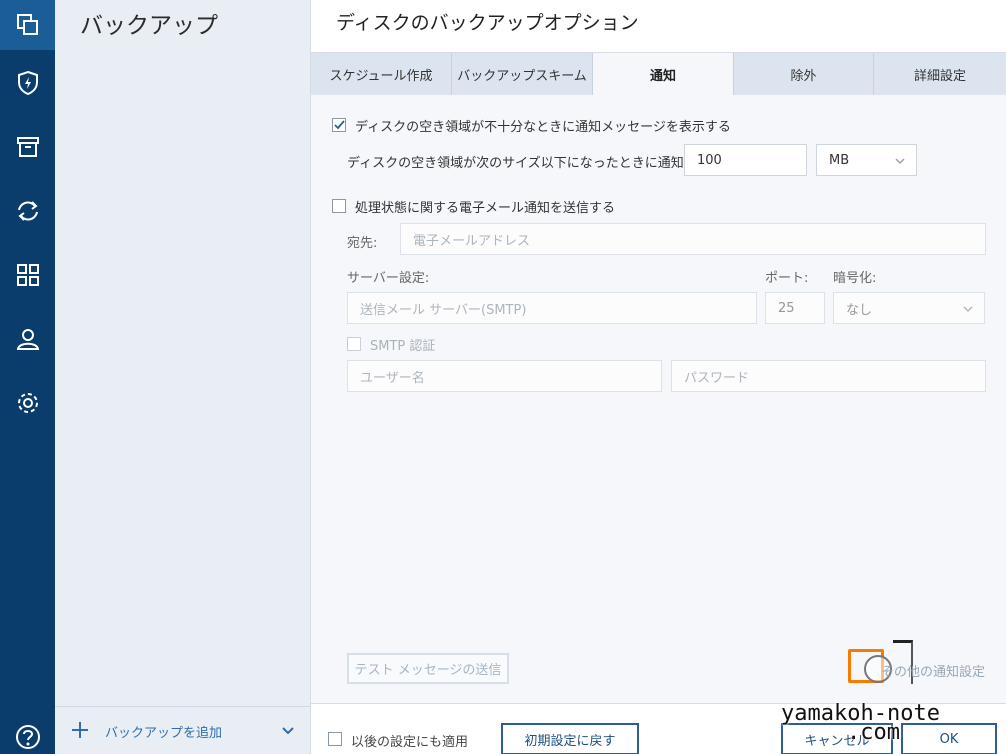 Image resolution: width=1006 pixels, height=754 pixels. I want to click on rail-settings, so click(27, 403).